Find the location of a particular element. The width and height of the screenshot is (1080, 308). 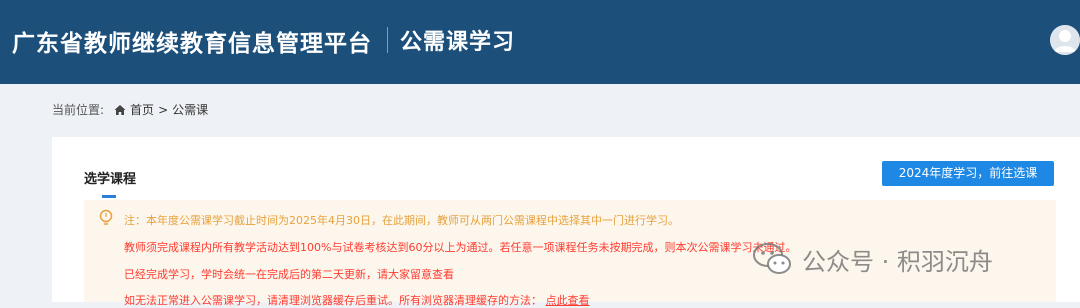

module-title: 公需课学习 is located at coordinates (458, 42).